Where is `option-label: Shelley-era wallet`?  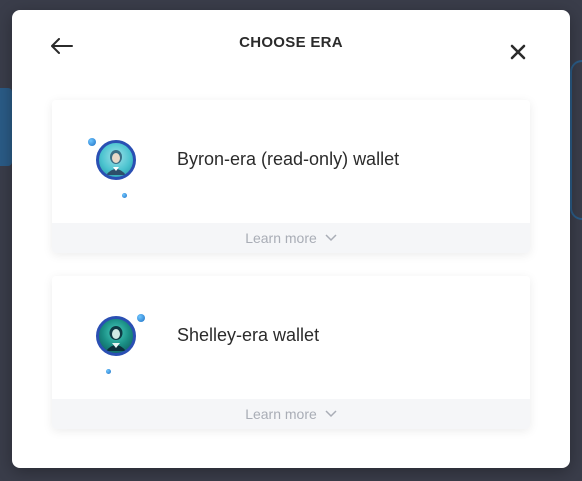 option-label: Shelley-era wallet is located at coordinates (248, 335).